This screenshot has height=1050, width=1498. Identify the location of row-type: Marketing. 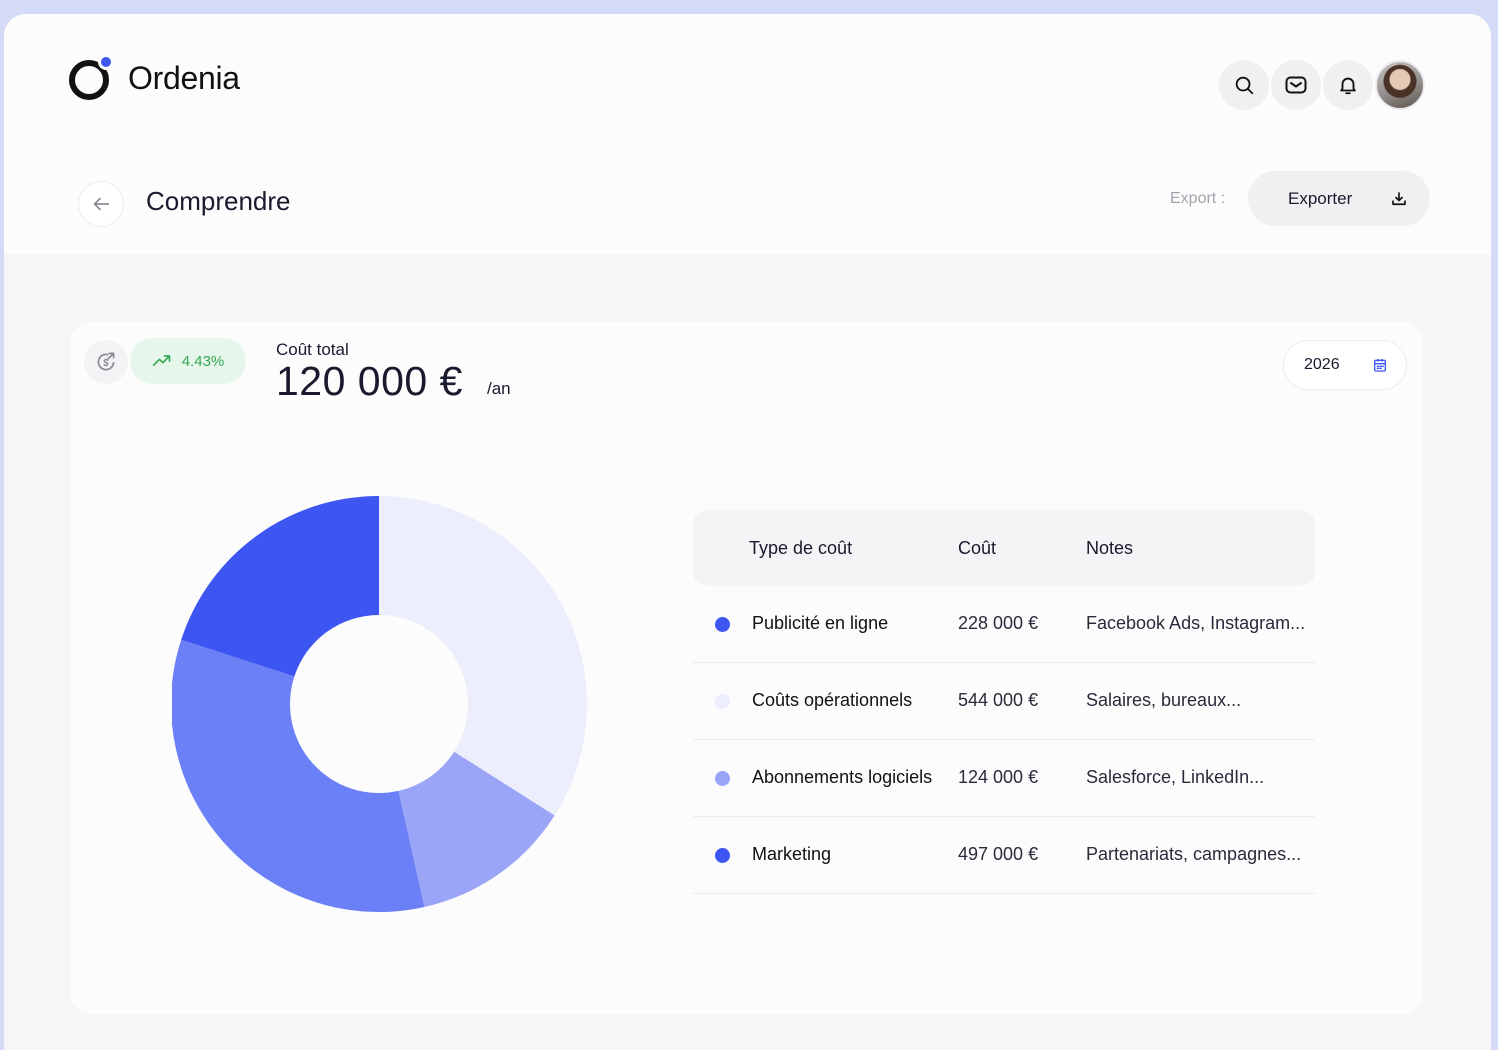
(792, 854).